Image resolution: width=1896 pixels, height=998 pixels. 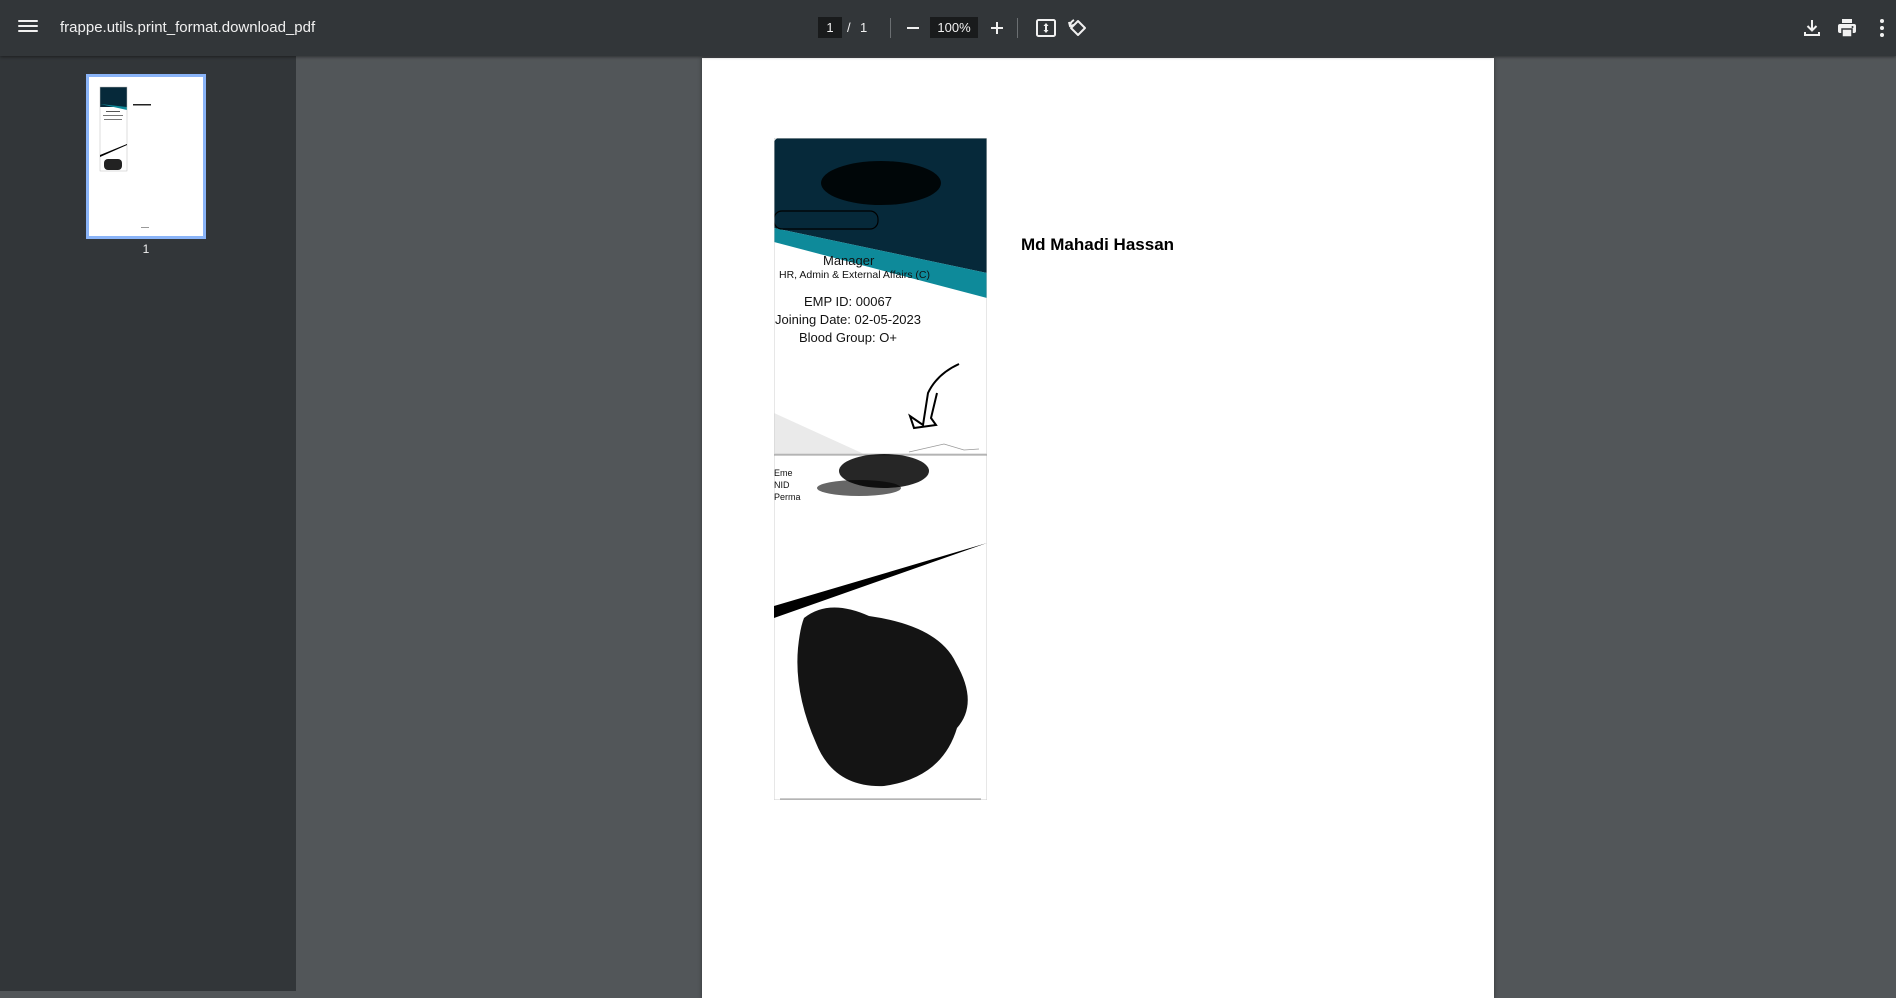 I want to click on card-joining-date: Joining Date: 02-05-2023, so click(x=848, y=319).